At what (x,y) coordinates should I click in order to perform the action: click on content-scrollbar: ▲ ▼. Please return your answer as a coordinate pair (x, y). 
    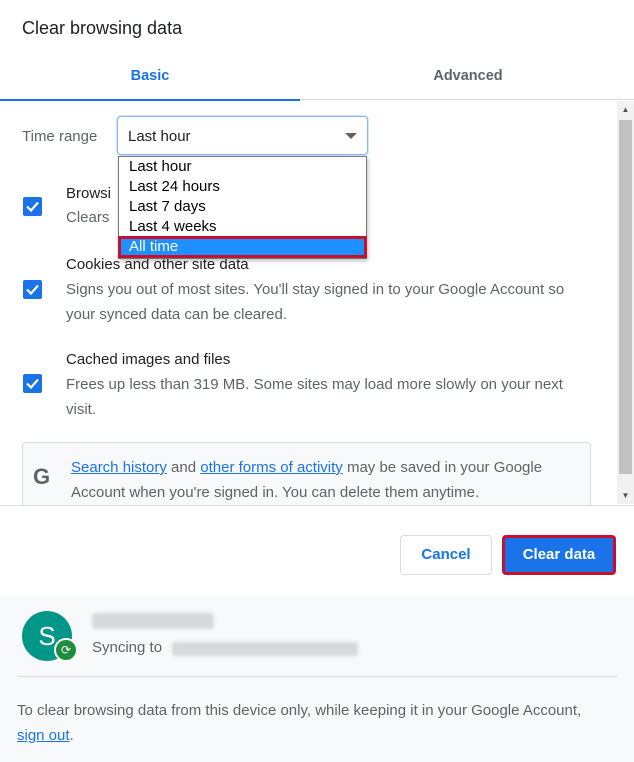
    Looking at the image, I should click on (625, 302).